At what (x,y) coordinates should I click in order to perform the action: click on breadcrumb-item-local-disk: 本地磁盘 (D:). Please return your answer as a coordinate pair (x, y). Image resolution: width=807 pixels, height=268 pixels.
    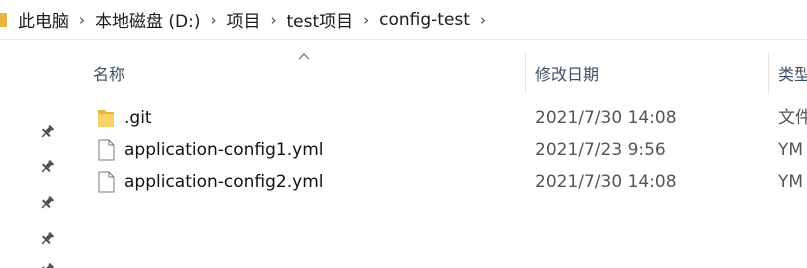
    Looking at the image, I should click on (148, 19).